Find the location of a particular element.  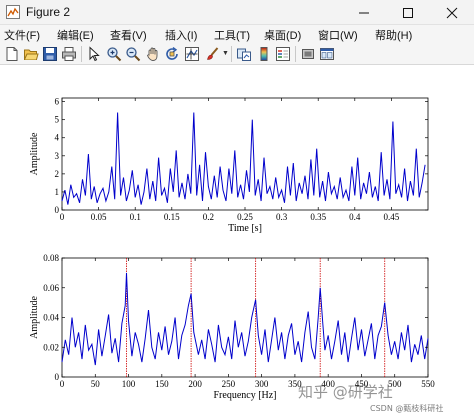

x-tick-label: 150 is located at coordinates (162, 384).